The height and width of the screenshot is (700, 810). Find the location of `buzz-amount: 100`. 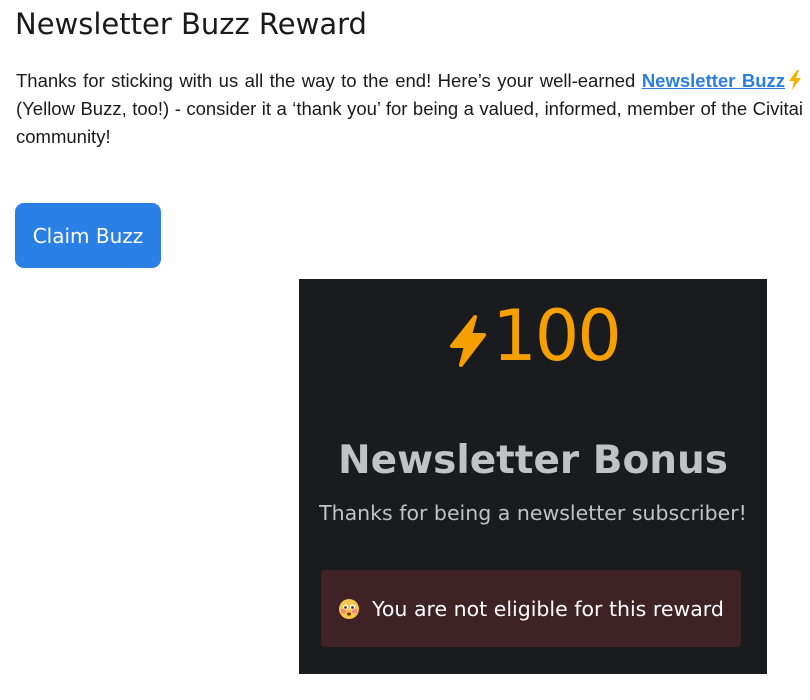

buzz-amount: 100 is located at coordinates (533, 336).